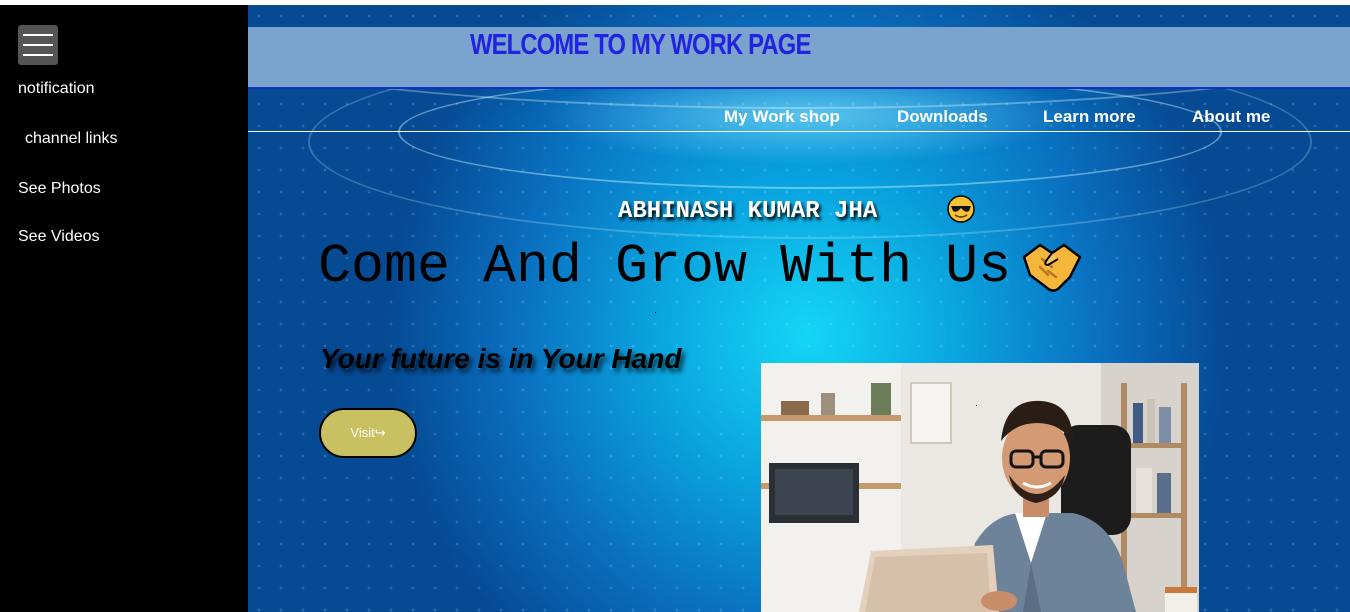 The image size is (1350, 612). I want to click on nav-divider, so click(799, 131).